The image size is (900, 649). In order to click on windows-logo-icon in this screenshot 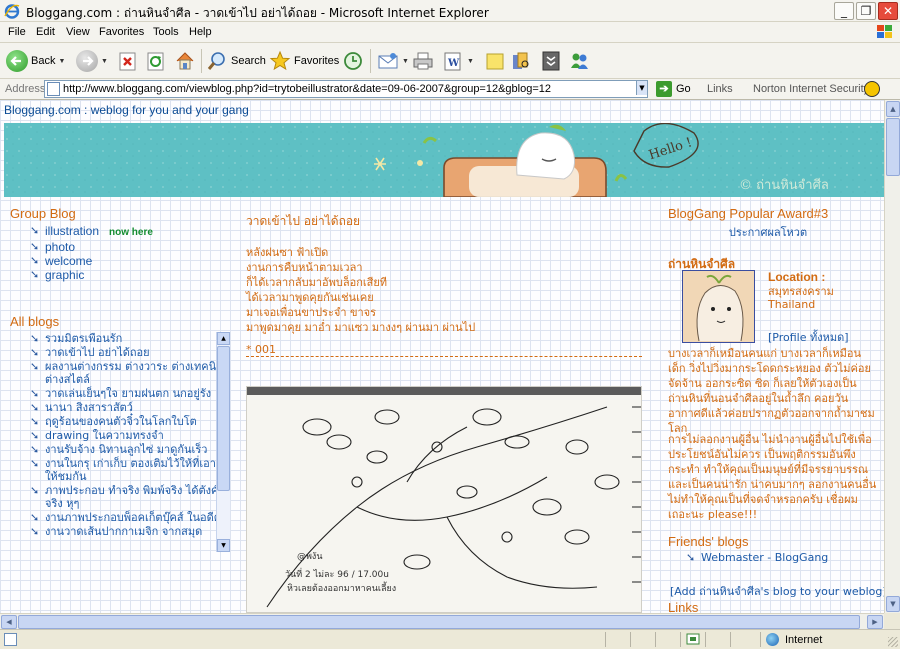, I will do `click(884, 31)`.